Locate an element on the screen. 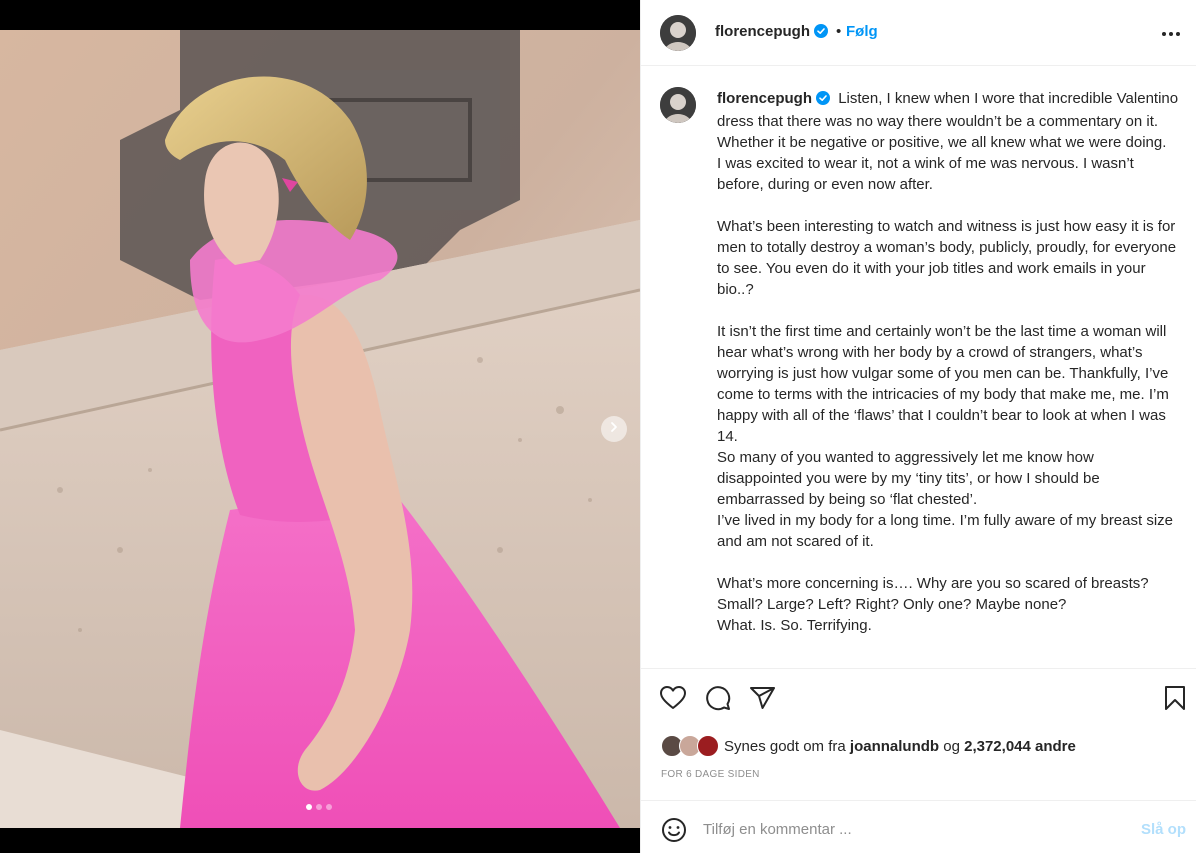  post-comment-button: Slå op is located at coordinates (1163, 829).